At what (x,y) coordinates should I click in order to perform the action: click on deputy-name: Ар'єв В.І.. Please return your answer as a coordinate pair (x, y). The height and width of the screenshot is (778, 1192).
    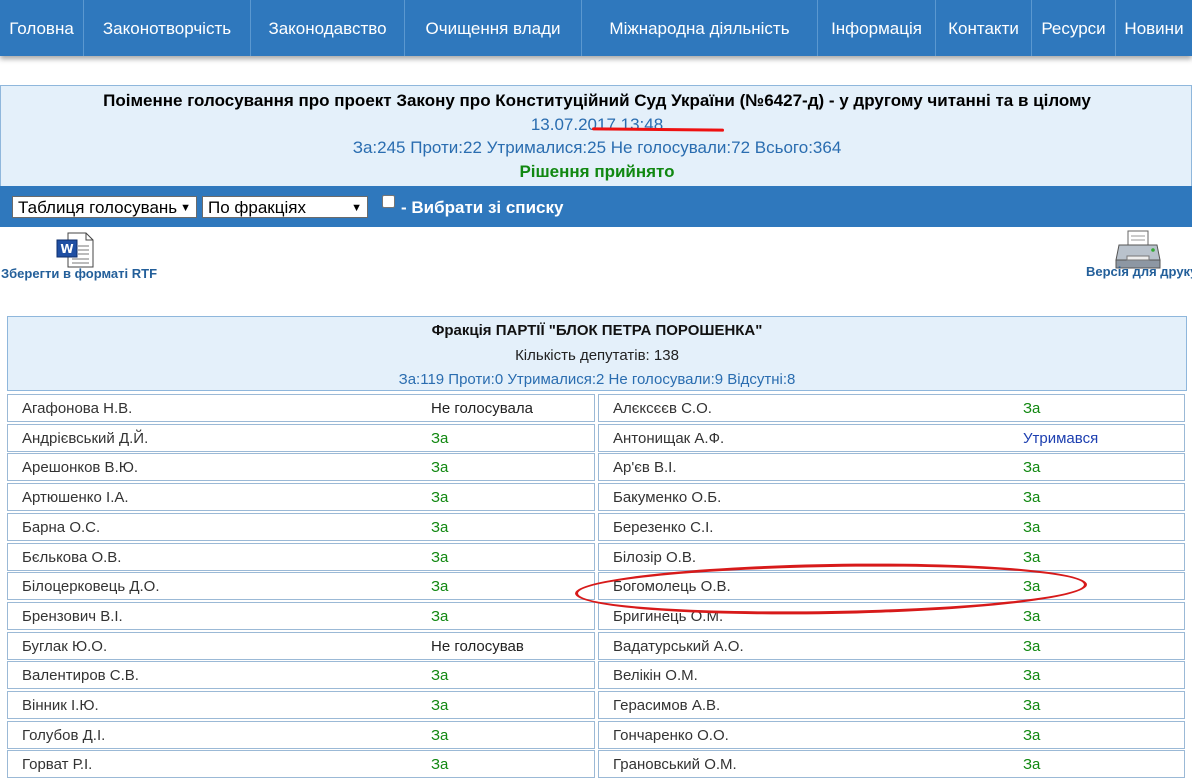
    Looking at the image, I should click on (645, 467).